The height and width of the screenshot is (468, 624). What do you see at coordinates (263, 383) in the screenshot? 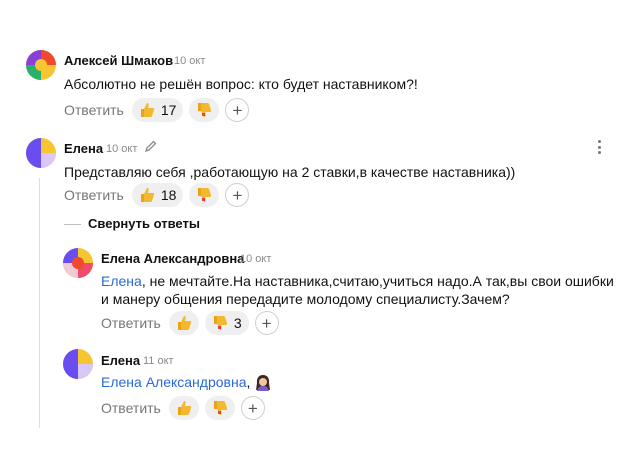
I see `woman-emoji-icon` at bounding box center [263, 383].